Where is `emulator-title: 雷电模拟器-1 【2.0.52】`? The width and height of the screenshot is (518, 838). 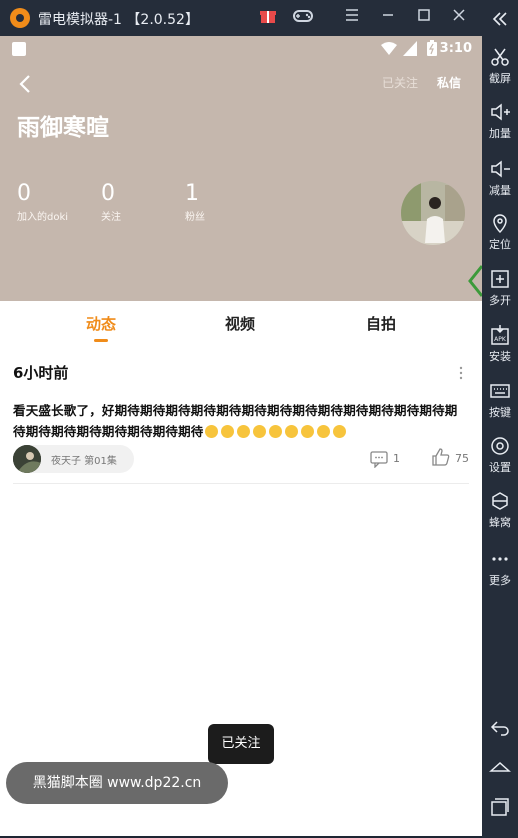 emulator-title: 雷电模拟器-1 【2.0.52】 is located at coordinates (118, 20).